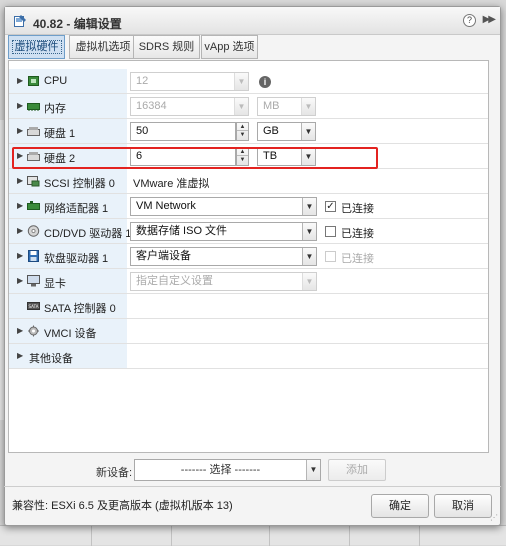 The image size is (506, 546). What do you see at coordinates (400, 506) in the screenshot?
I see `ok-button: 确定` at bounding box center [400, 506].